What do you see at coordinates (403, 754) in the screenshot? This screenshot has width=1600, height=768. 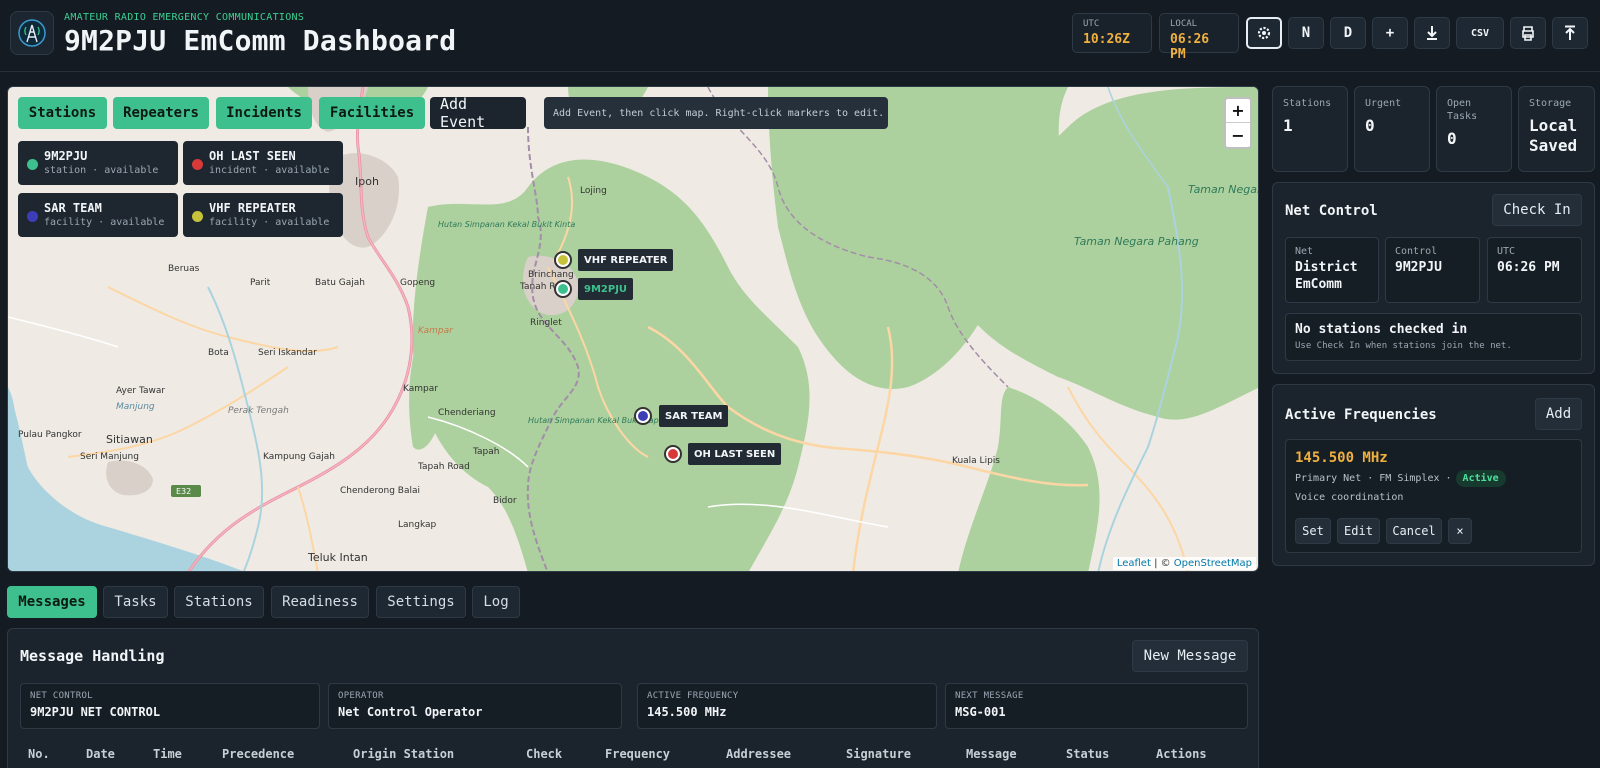 I see `column-header-origin-station: Origin Station` at bounding box center [403, 754].